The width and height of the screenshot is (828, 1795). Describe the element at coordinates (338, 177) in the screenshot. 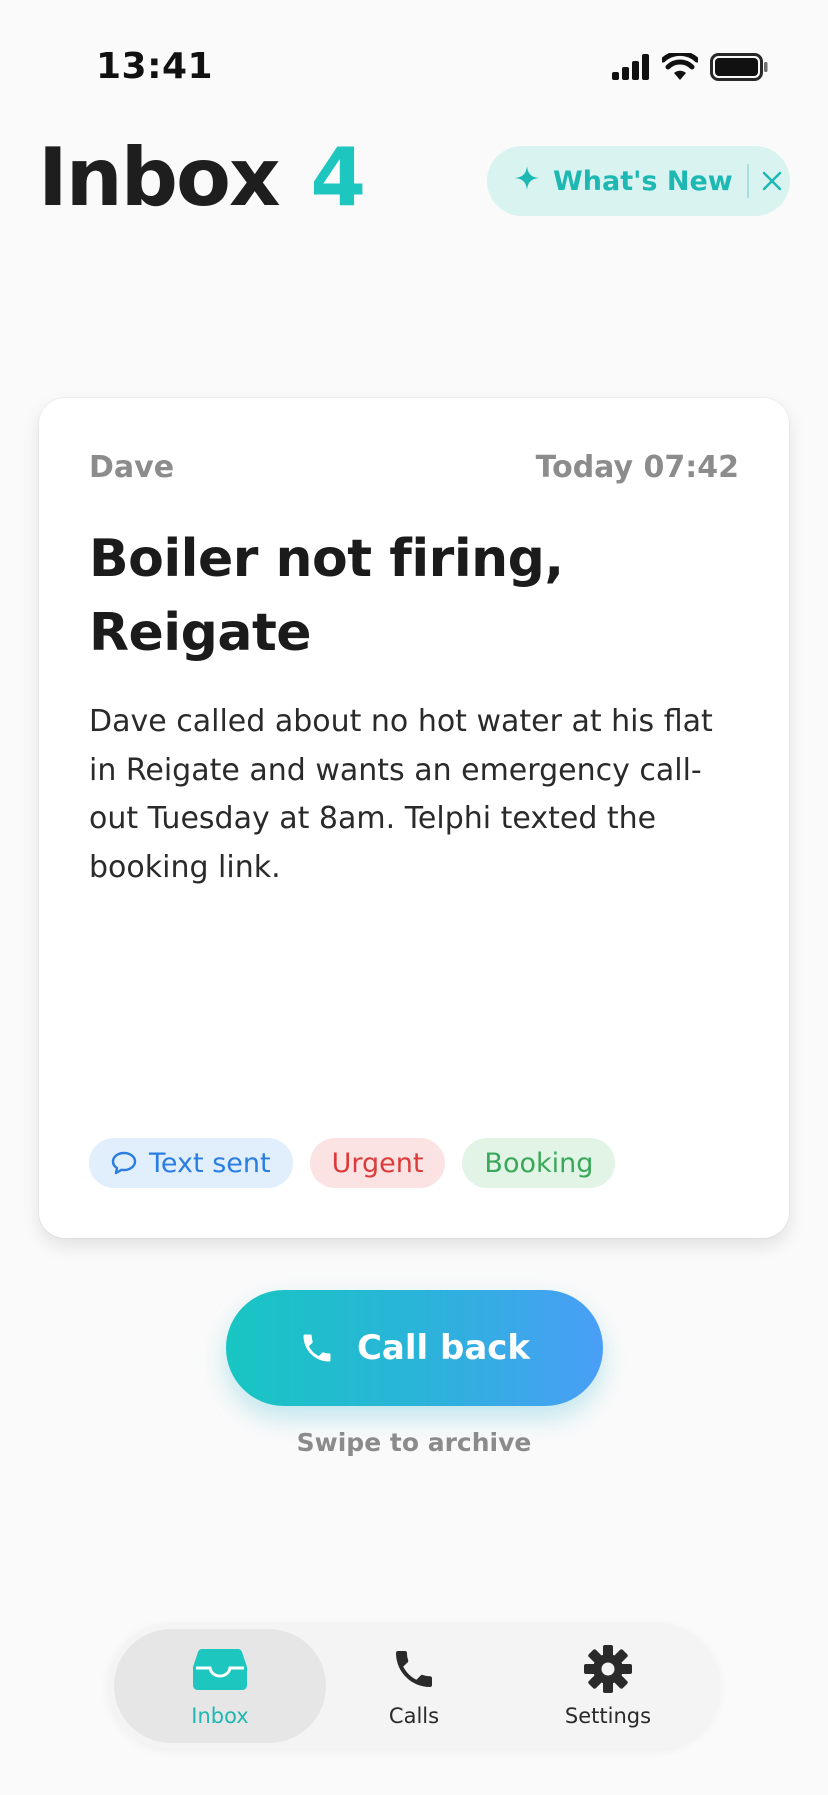

I see `inbox-count: 4` at that location.